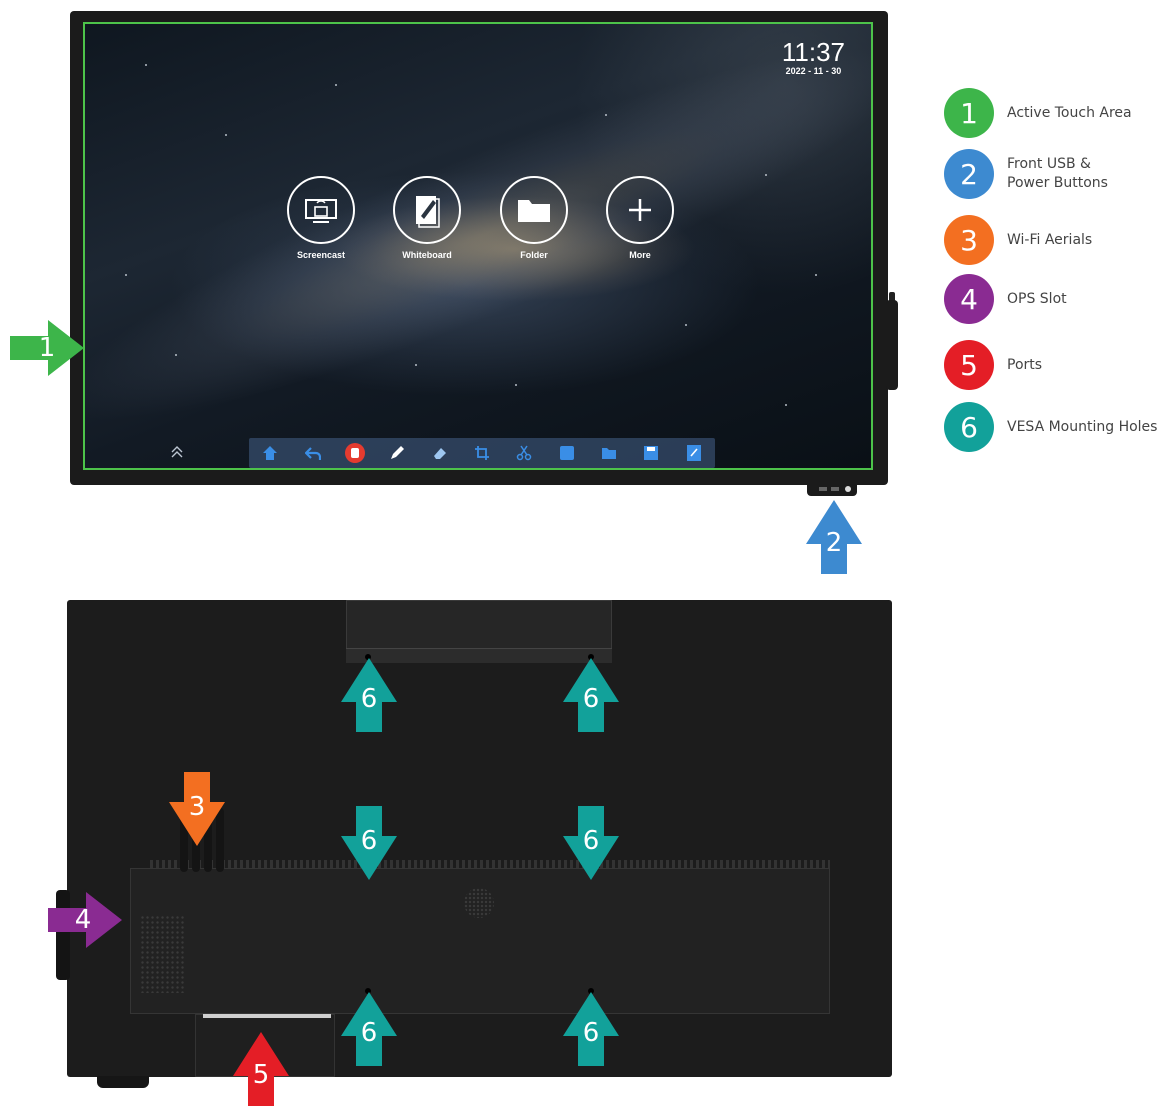 The image size is (1170, 1106). I want to click on save-icon, so click(651, 453).